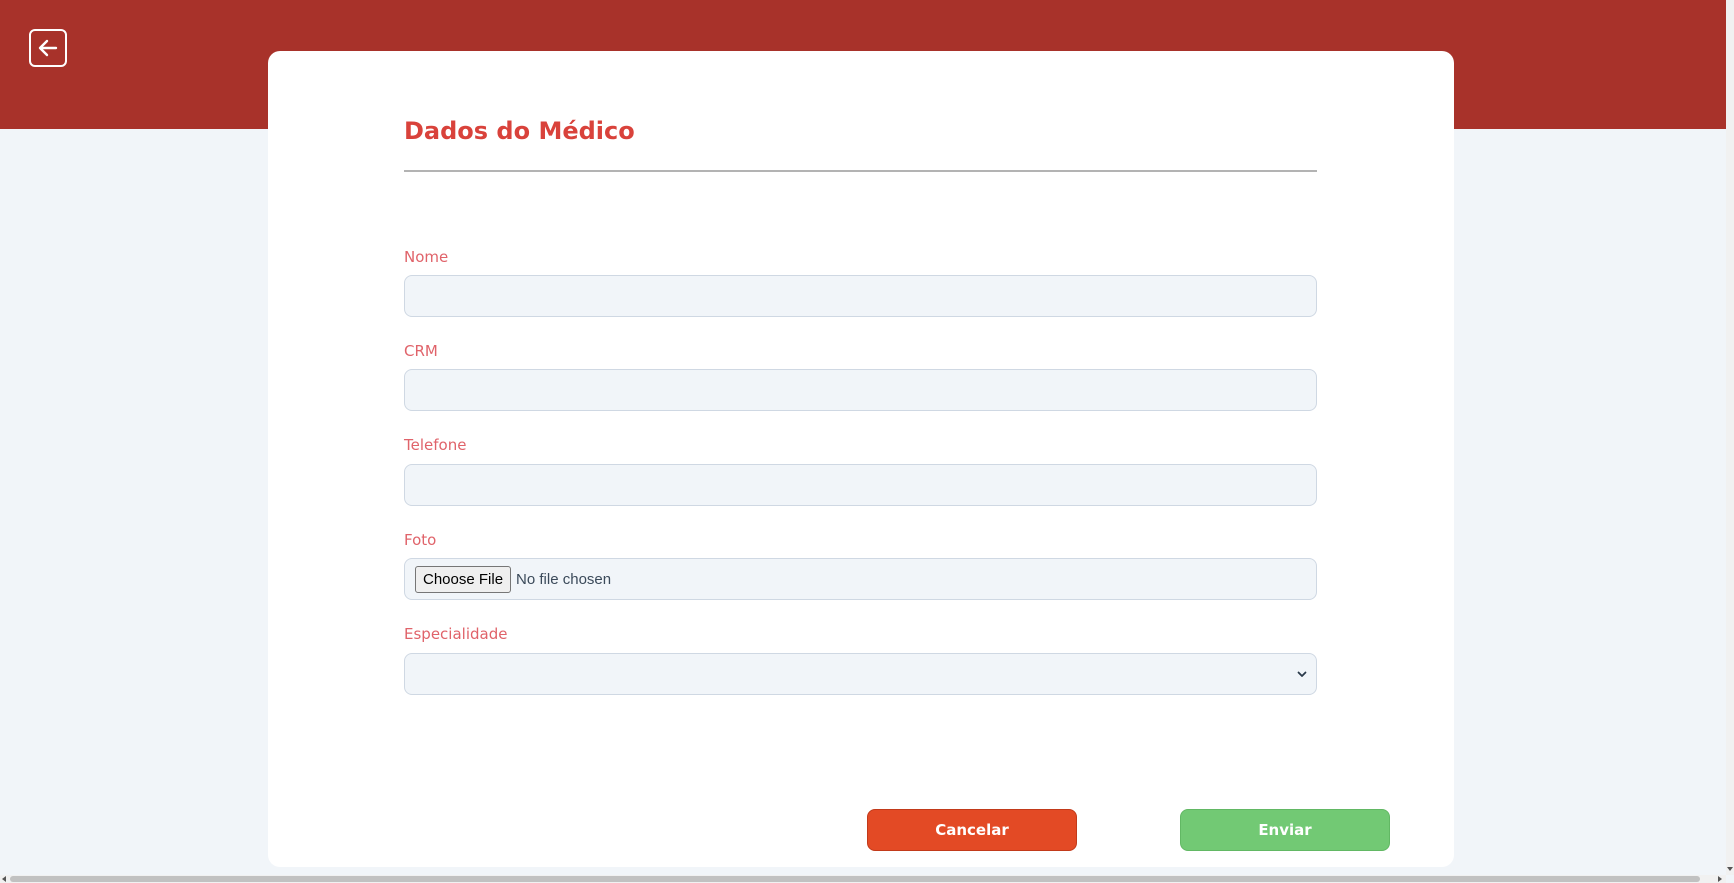 This screenshot has height=883, width=1734. What do you see at coordinates (463, 579) in the screenshot?
I see `choose-file-button: Choose File` at bounding box center [463, 579].